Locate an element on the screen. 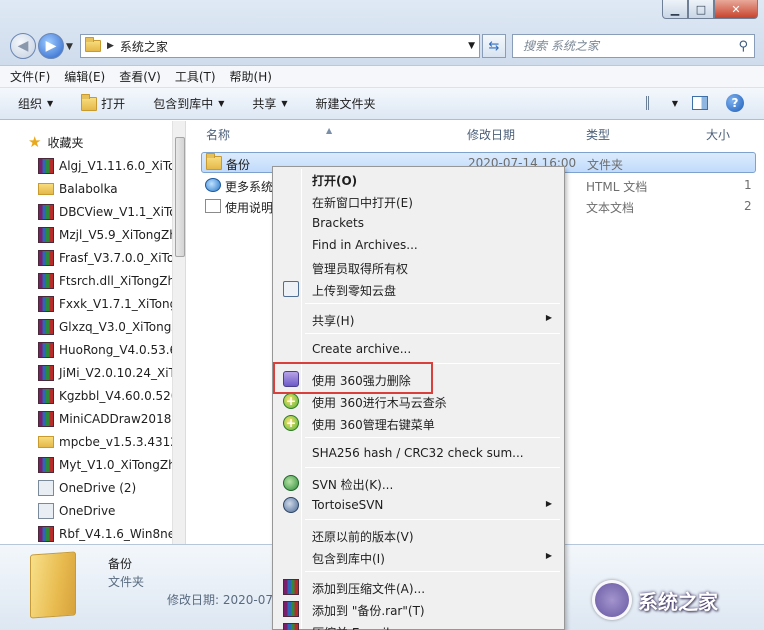 This screenshot has height=630, width=764. context-menu-item: + 使用 360管理右键菜单 is located at coordinates (418, 423).